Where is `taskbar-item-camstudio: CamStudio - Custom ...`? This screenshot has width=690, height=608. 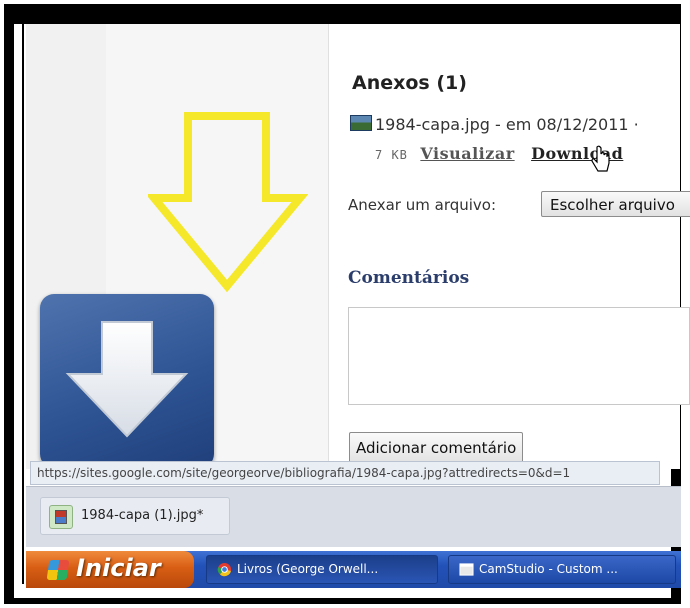
taskbar-item-camstudio: CamStudio - Custom ... is located at coordinates (562, 569).